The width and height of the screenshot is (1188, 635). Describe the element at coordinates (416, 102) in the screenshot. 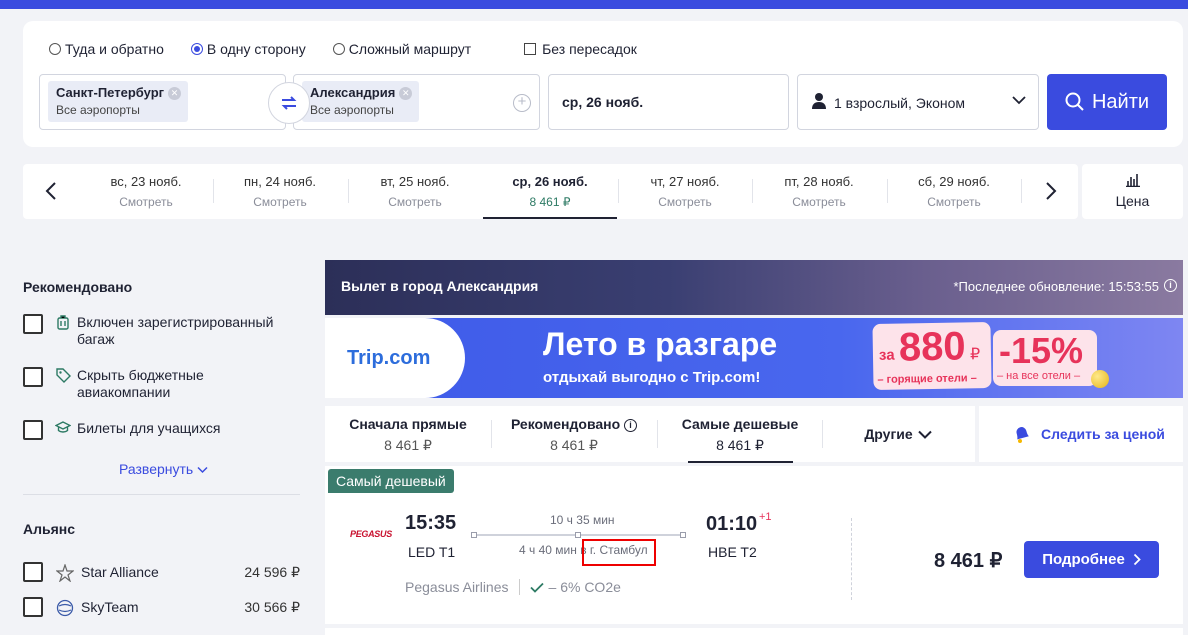

I see `destination-field: Александрия Все аэропорты ✕ +` at that location.